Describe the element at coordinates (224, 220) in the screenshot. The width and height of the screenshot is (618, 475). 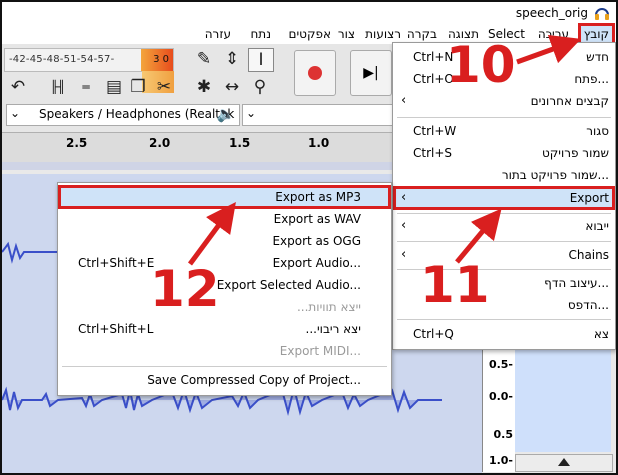
I see `menu-item-export-wav: Export as WAV` at that location.